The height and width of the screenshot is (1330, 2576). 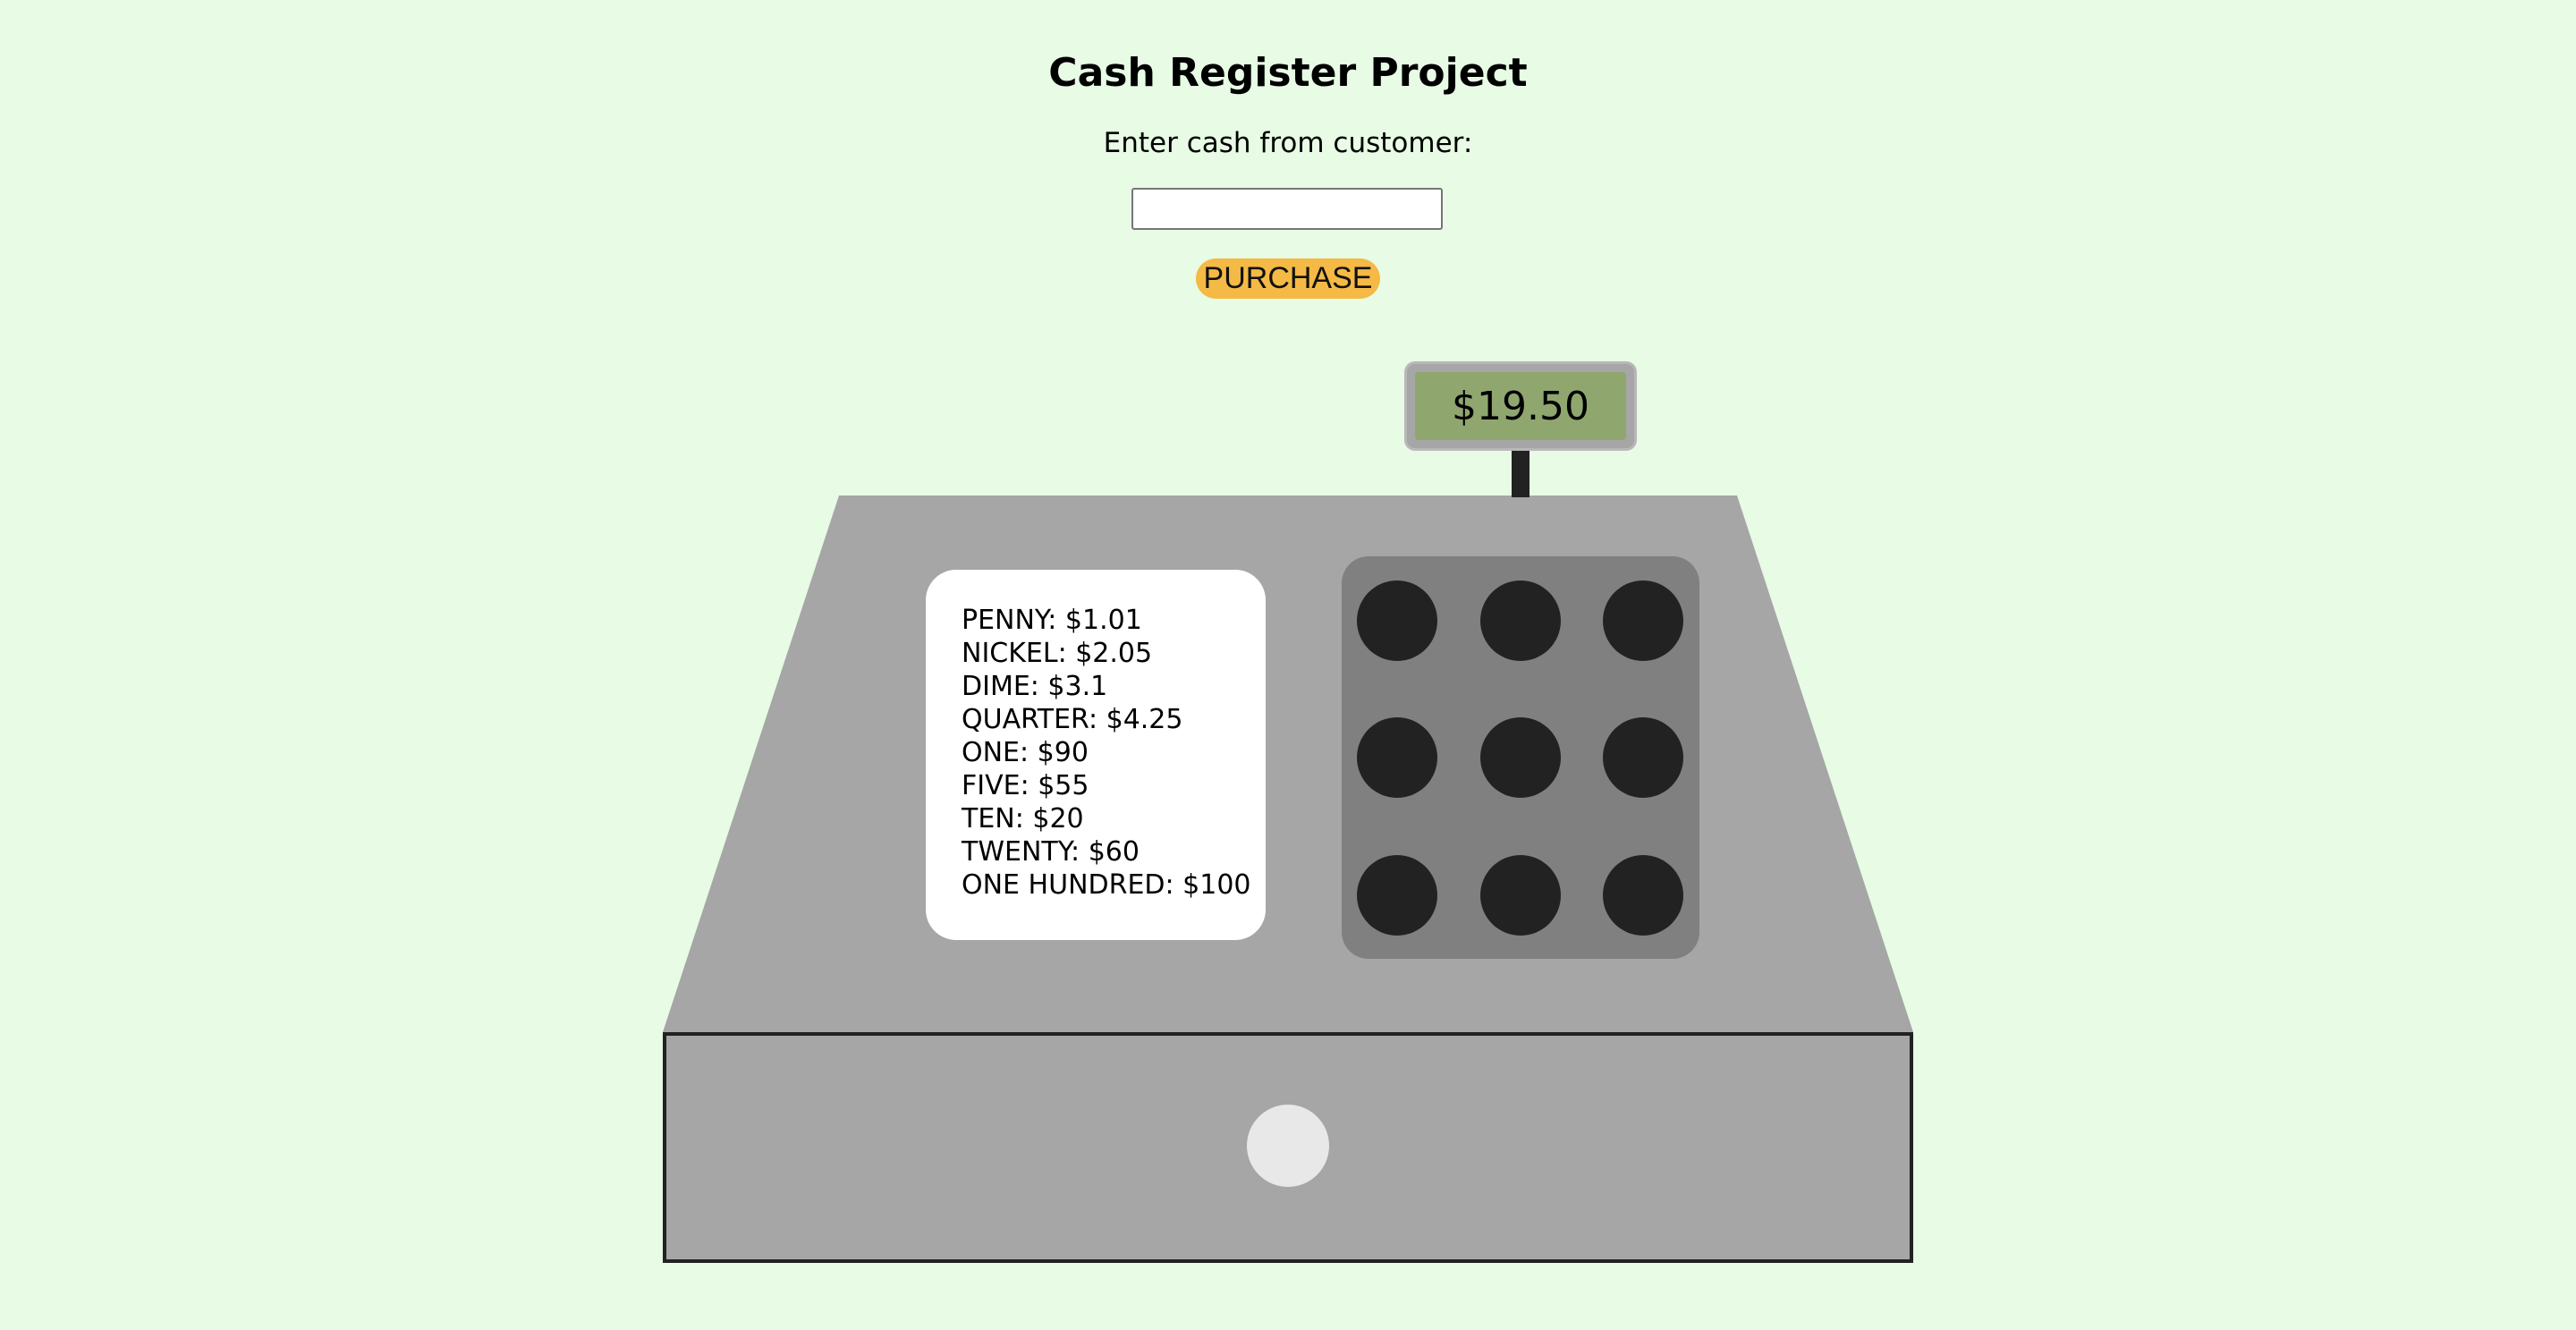 I want to click on drawer-line-nickel: NICKEL: $2.05, so click(x=1057, y=653).